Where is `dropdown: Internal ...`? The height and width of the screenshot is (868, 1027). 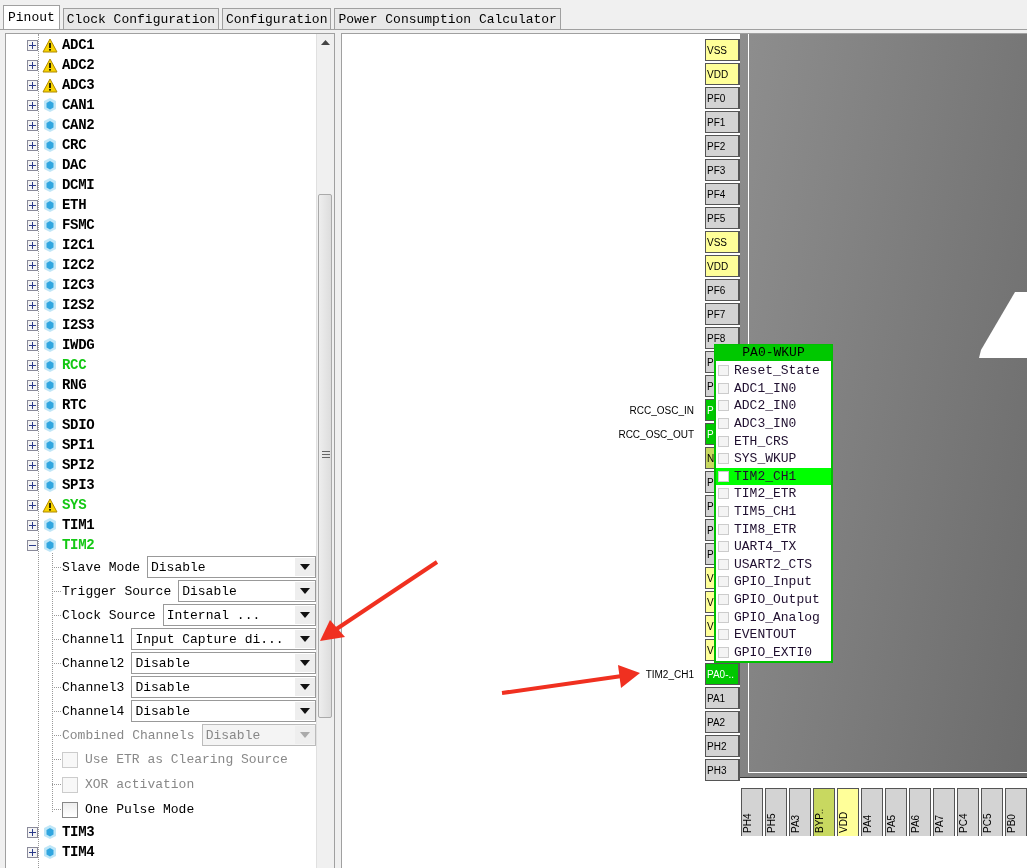
dropdown: Internal ... is located at coordinates (239, 615).